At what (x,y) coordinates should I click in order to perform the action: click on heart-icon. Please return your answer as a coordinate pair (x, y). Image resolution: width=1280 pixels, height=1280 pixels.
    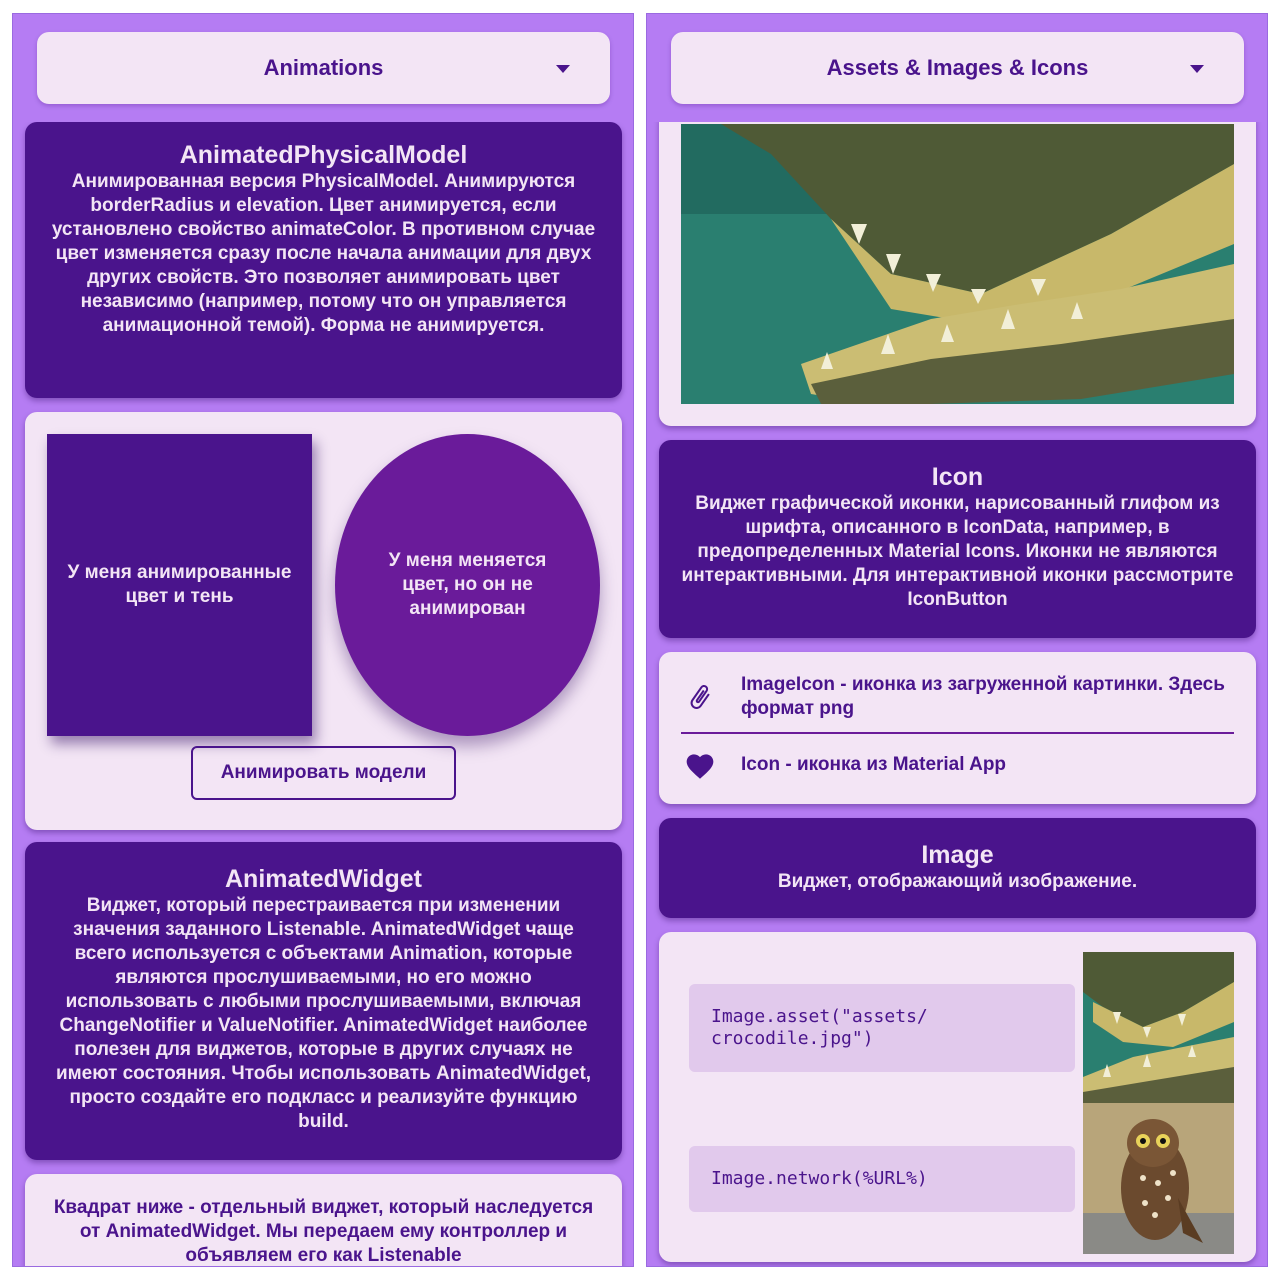
    Looking at the image, I should click on (700, 765).